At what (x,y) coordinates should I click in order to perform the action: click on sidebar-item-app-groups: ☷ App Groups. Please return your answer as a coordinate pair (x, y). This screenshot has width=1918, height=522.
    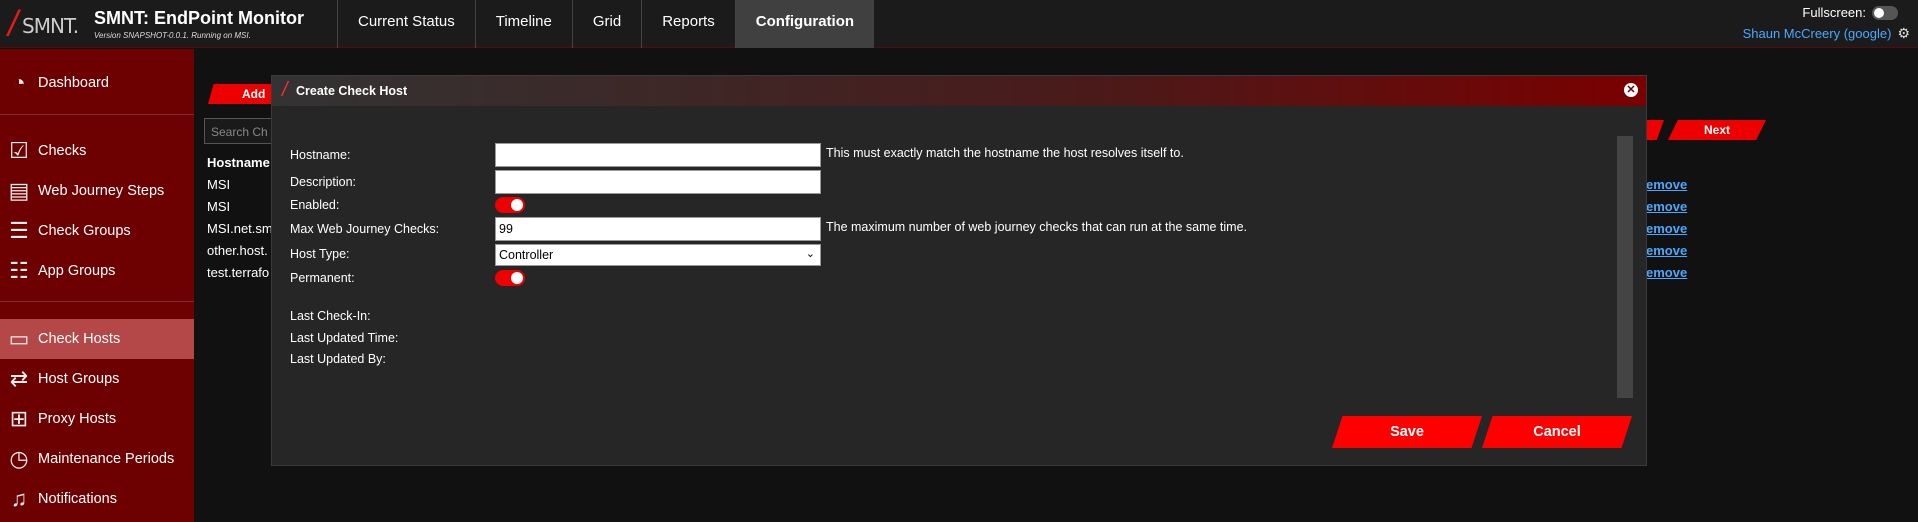
    Looking at the image, I should click on (97, 271).